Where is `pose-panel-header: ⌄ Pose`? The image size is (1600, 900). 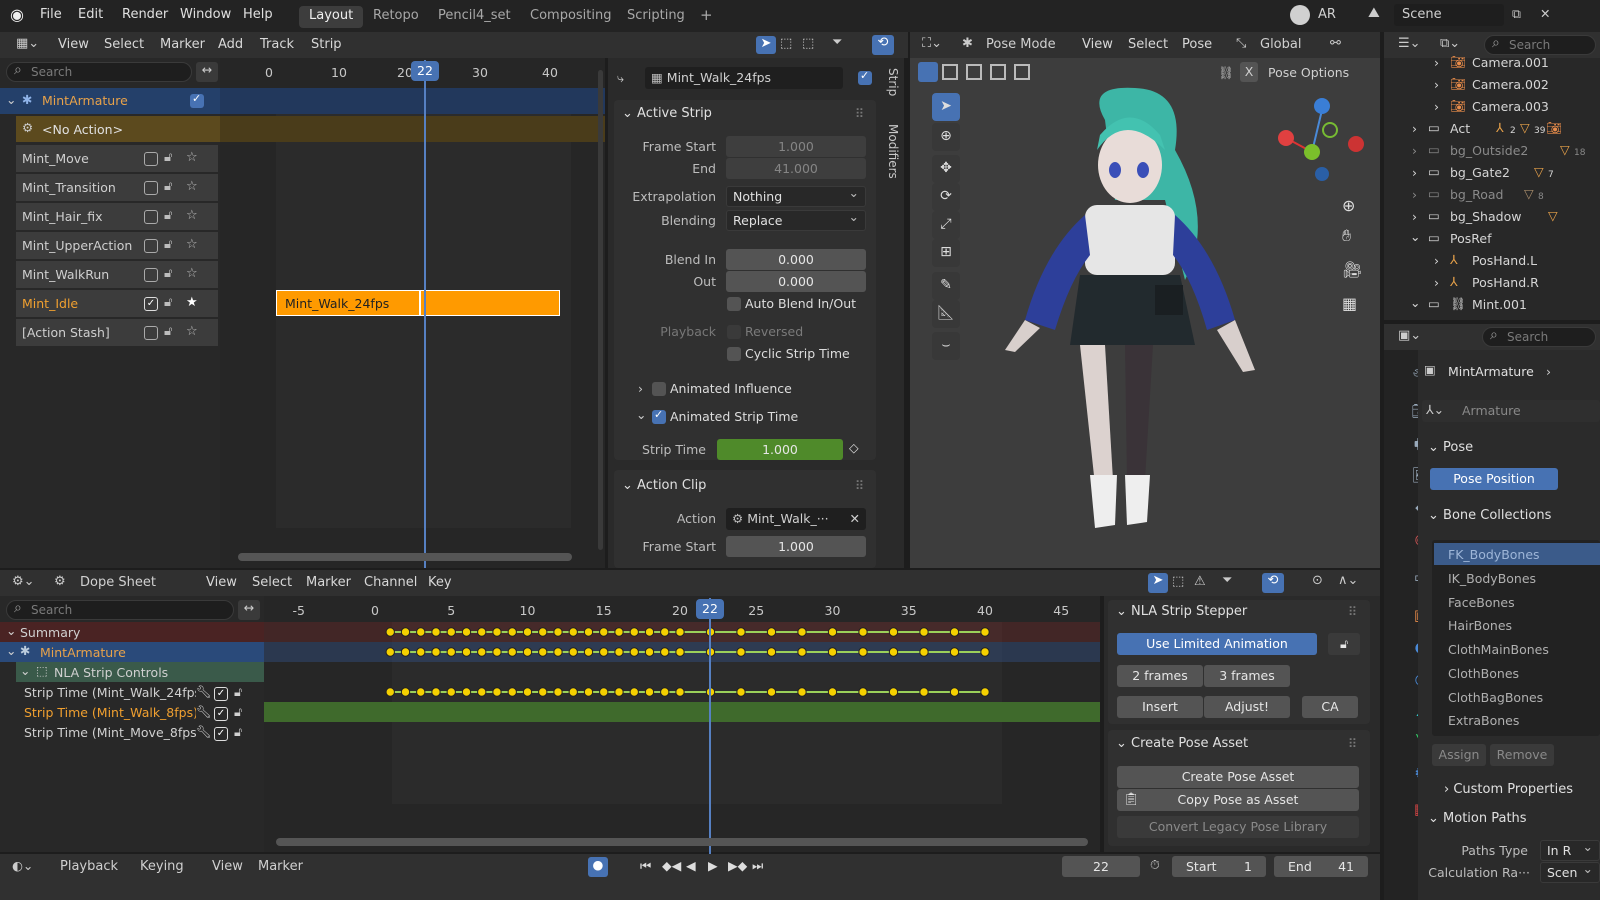 pose-panel-header: ⌄ Pose is located at coordinates (1450, 447).